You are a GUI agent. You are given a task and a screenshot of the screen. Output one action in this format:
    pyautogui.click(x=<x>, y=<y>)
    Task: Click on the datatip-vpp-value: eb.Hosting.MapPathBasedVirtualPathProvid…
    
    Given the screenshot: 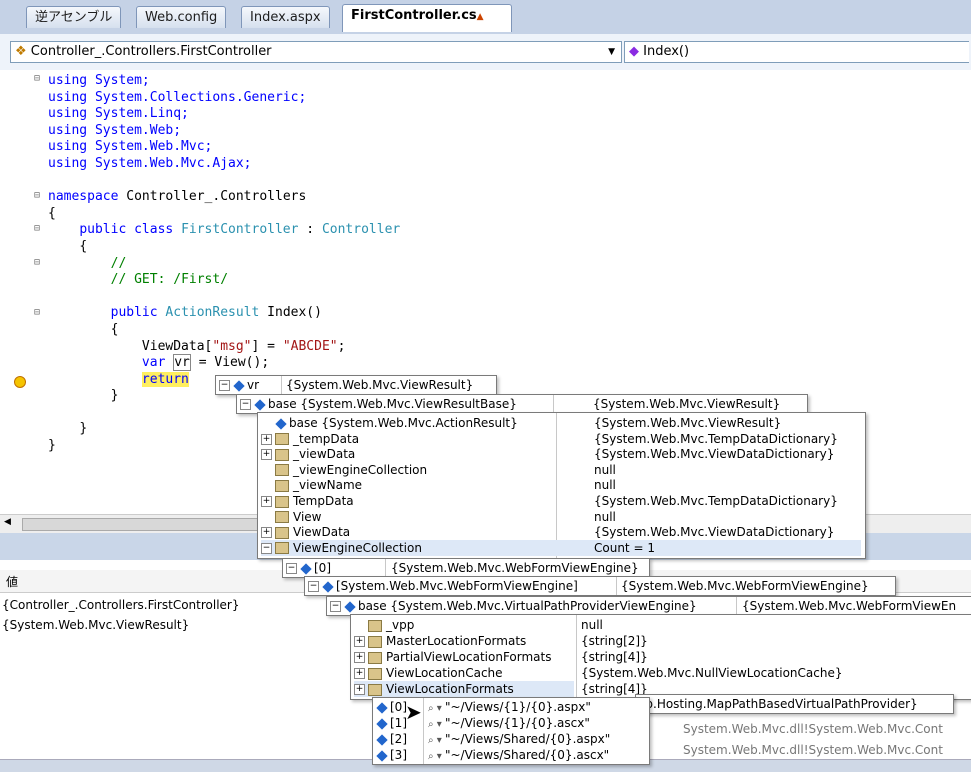 What is the action you would take?
    pyautogui.click(x=794, y=704)
    